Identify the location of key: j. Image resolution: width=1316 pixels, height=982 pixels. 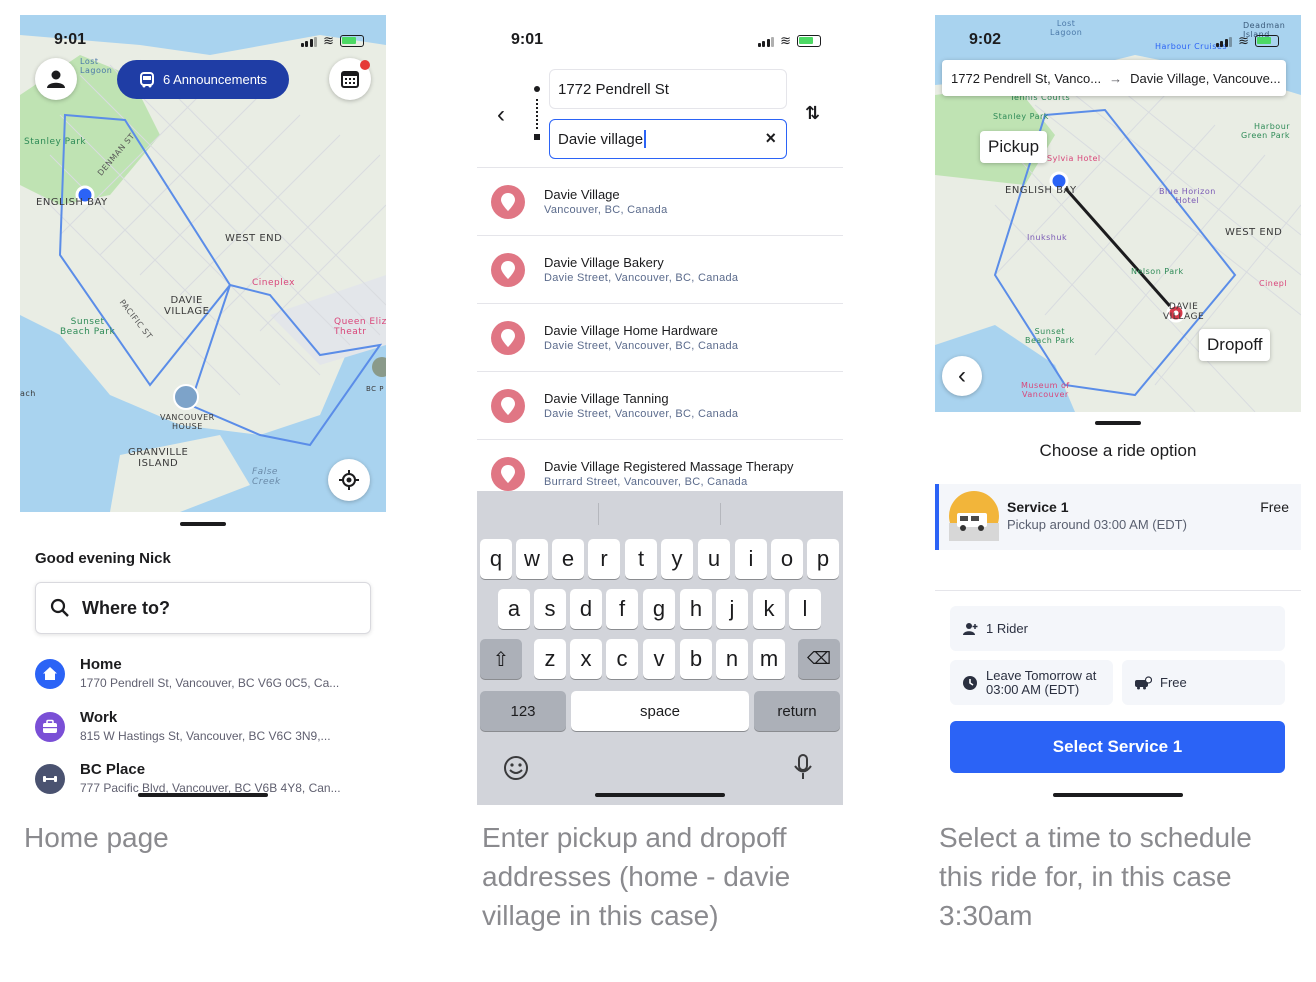
(732, 609).